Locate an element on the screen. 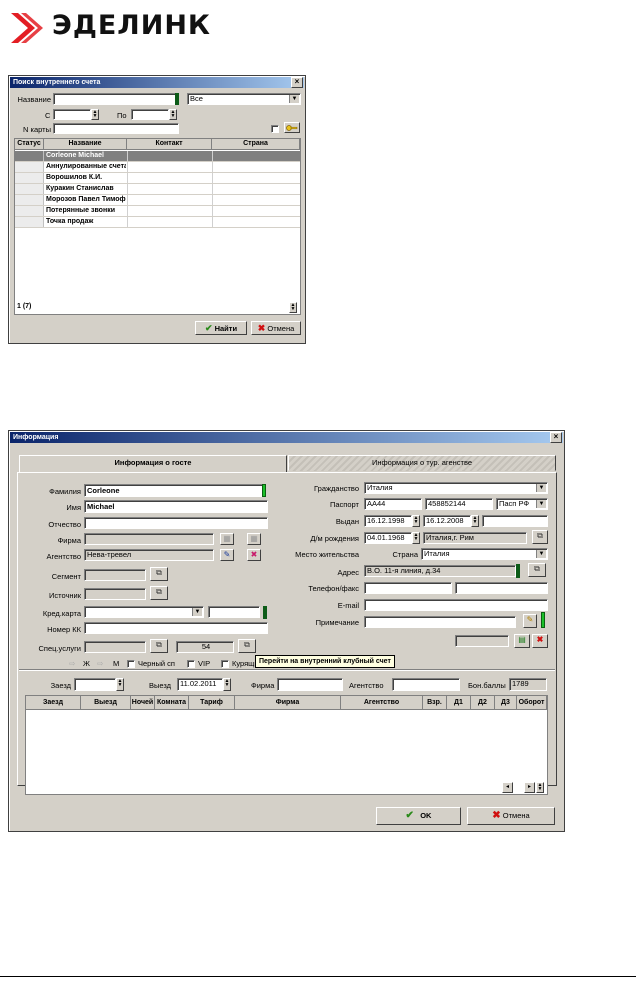  table-row: Точка продаж is located at coordinates (157, 222).